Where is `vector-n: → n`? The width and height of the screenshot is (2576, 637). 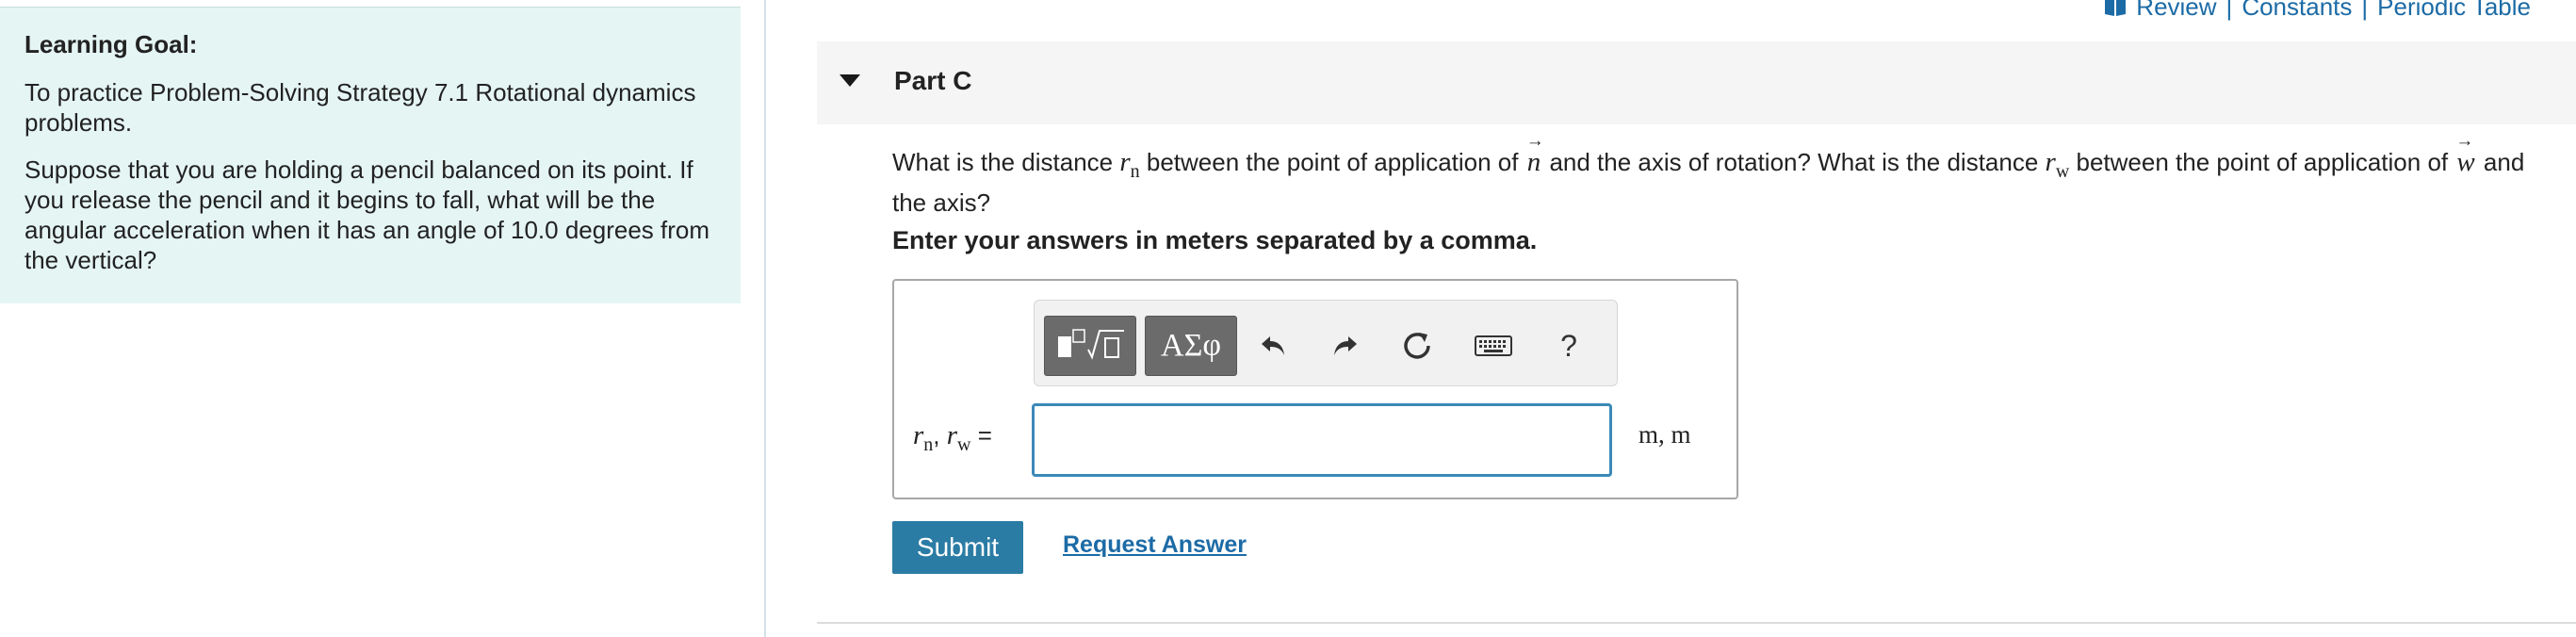 vector-n: → n is located at coordinates (1534, 155).